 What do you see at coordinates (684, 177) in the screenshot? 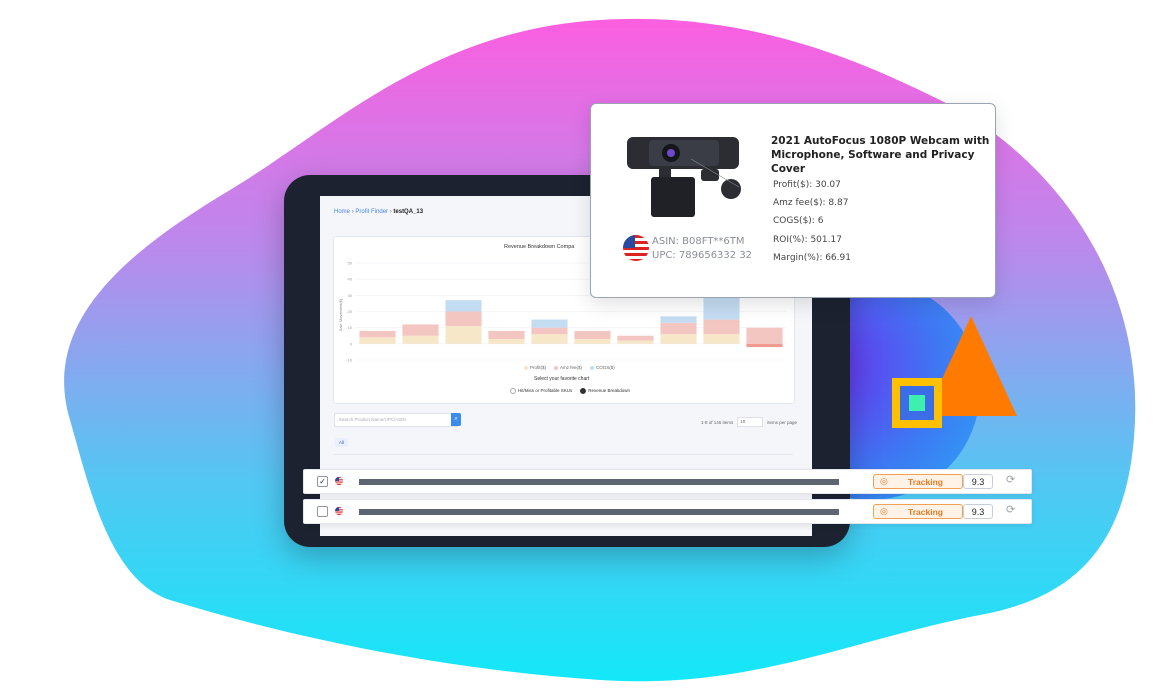
I see `webcam-product-image` at bounding box center [684, 177].